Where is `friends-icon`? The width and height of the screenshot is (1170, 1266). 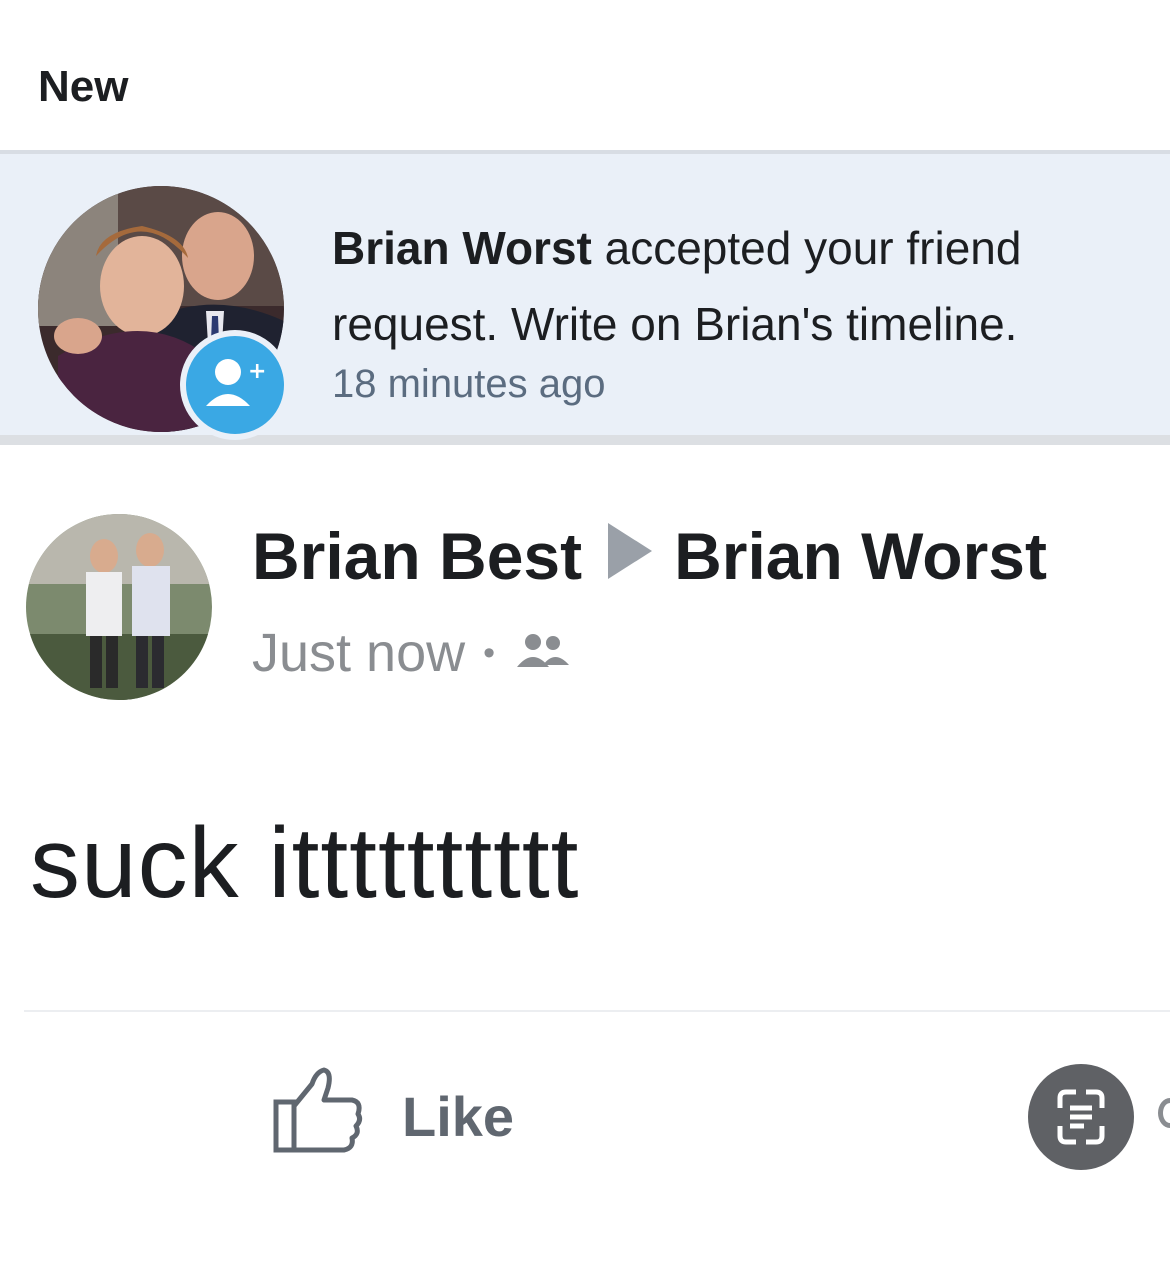
friends-icon is located at coordinates (542, 653).